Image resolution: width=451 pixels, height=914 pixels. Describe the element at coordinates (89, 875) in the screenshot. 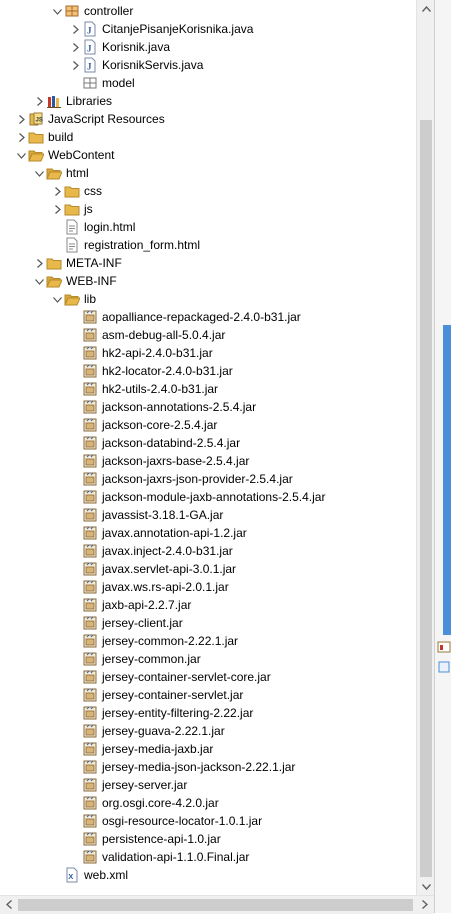

I see `tree-item: Xweb.xml` at that location.